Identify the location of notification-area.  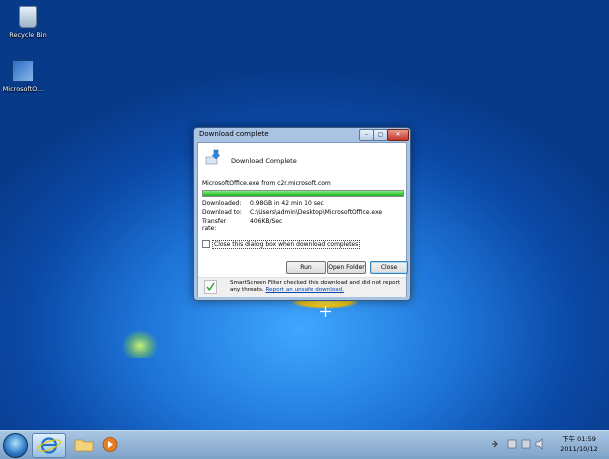
(520, 444).